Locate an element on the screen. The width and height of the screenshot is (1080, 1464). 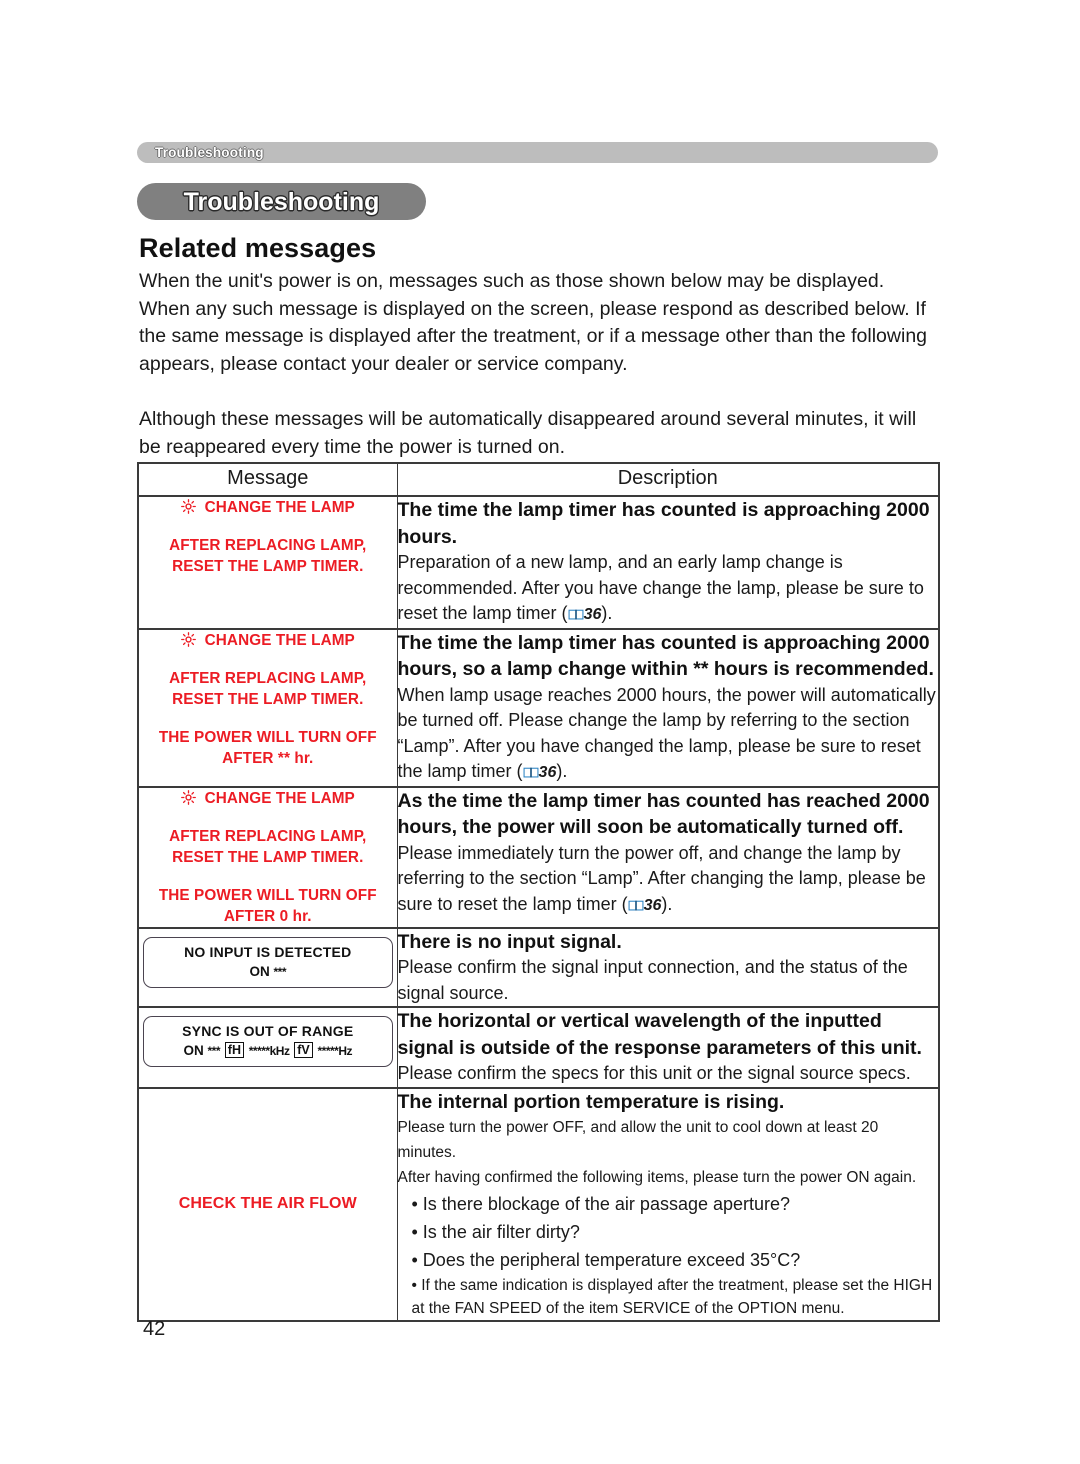
osd-line-2: ON *** fH *****kHz fV *****Hz is located at coordinates (268, 1051).